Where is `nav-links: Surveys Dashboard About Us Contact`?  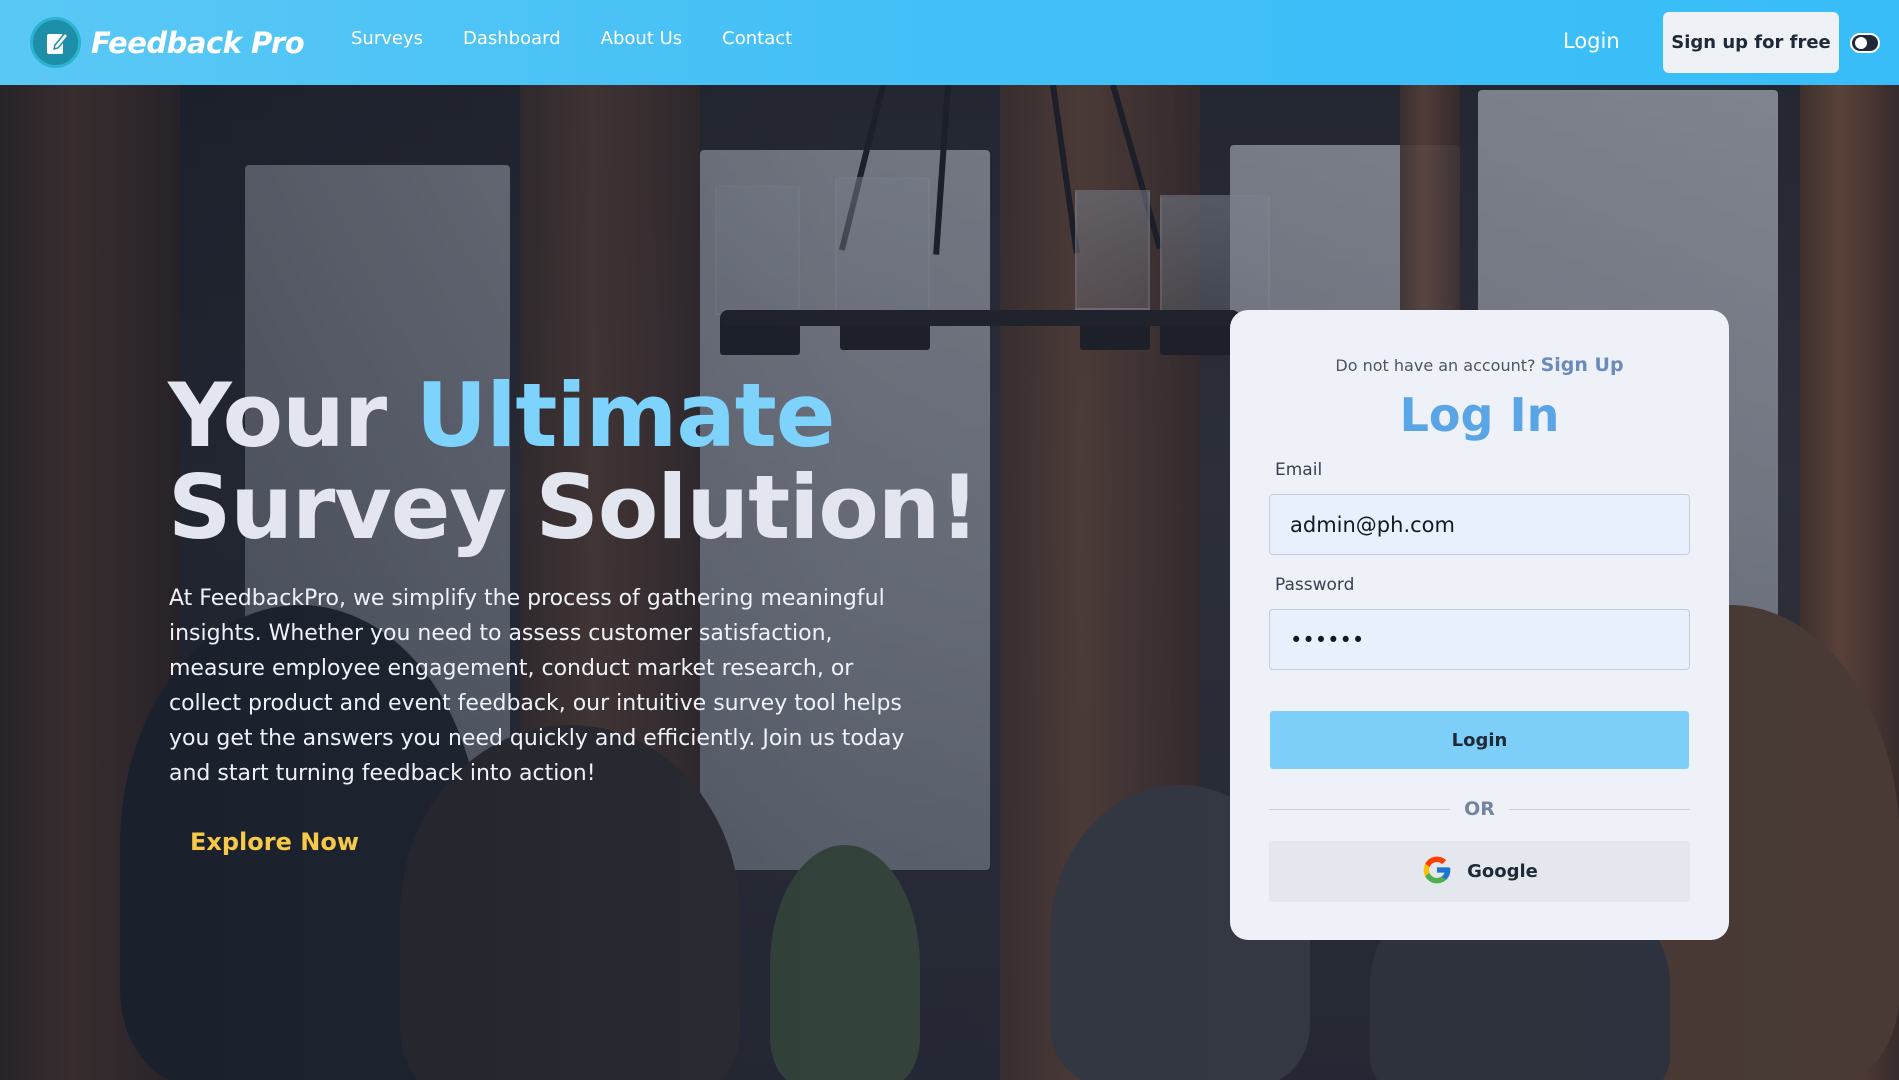
nav-links: Surveys Dashboard About Us Contact is located at coordinates (571, 38).